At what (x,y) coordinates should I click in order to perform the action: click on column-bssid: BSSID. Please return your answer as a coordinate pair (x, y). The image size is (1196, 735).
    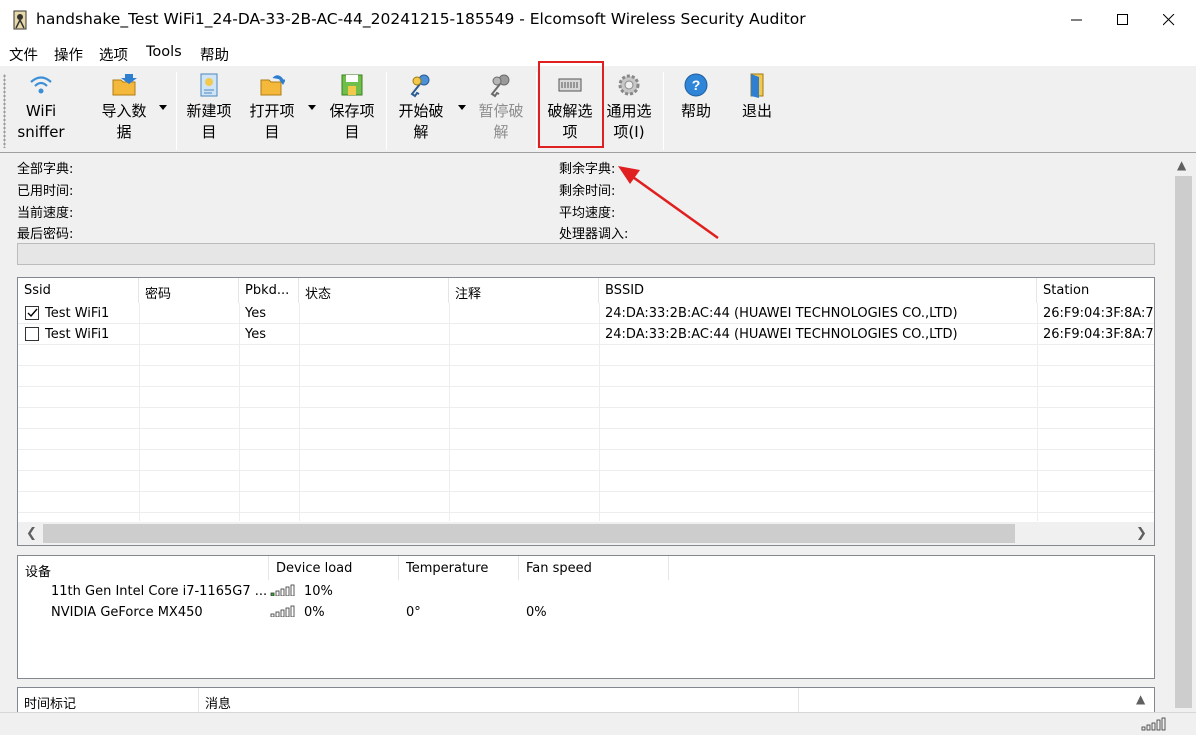
    Looking at the image, I should click on (818, 290).